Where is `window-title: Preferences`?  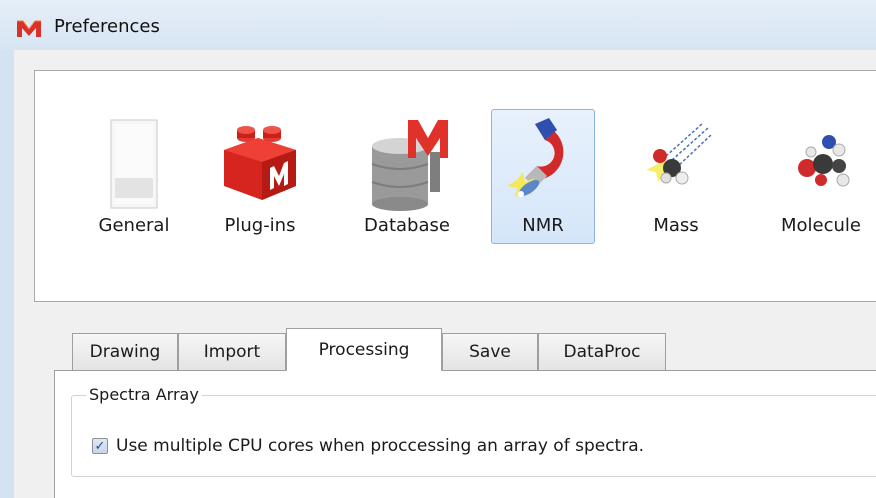
window-title: Preferences is located at coordinates (107, 26).